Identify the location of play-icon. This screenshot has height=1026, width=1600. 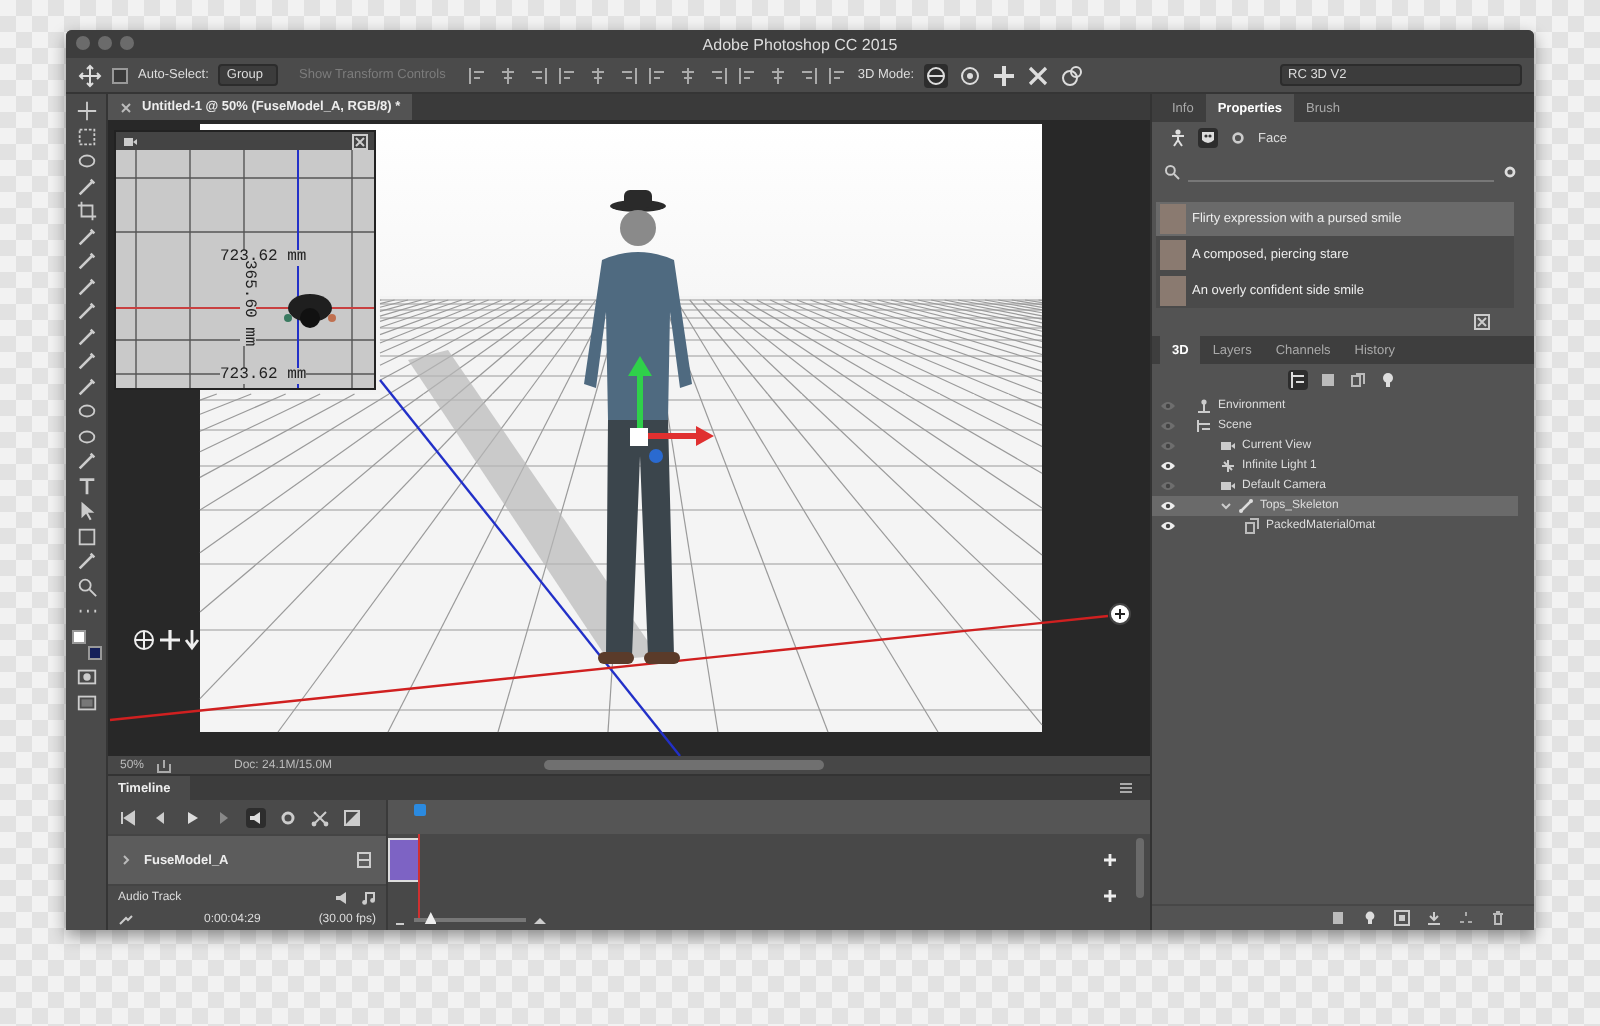
(192, 817).